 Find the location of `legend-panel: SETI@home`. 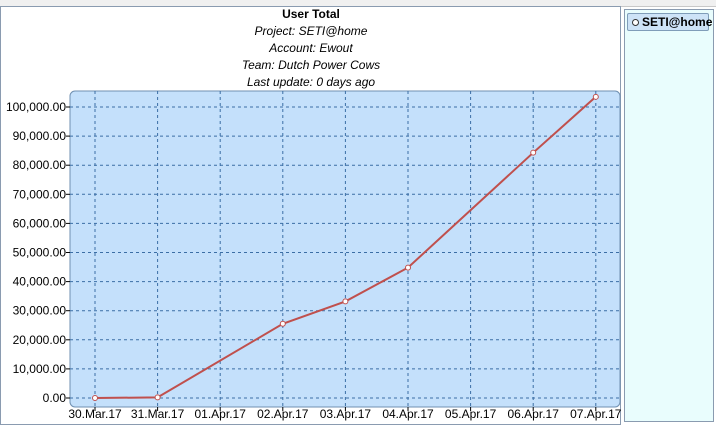

legend-panel: SETI@home is located at coordinates (669, 215).